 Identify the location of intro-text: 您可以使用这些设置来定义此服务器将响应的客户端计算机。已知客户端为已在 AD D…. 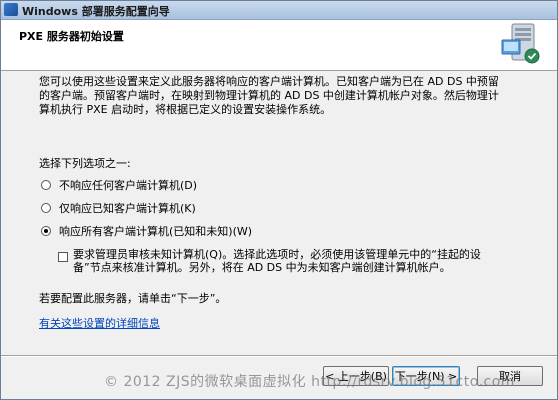
(269, 95).